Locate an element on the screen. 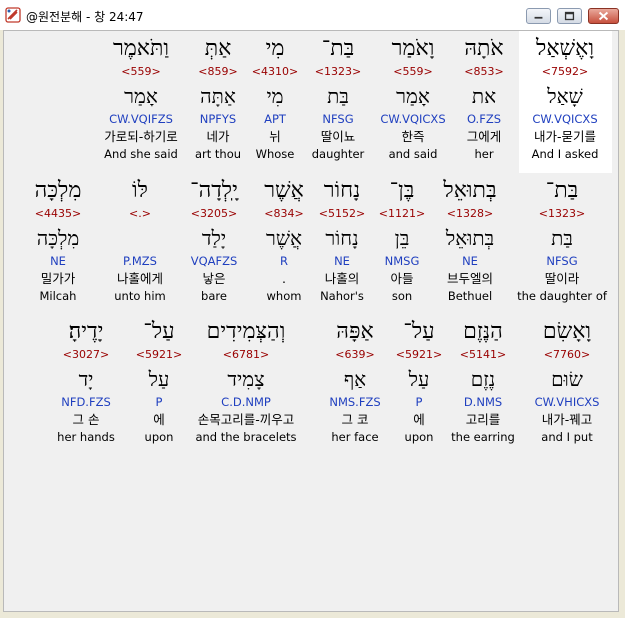  hebrew-lemma: בַּת is located at coordinates (562, 238).